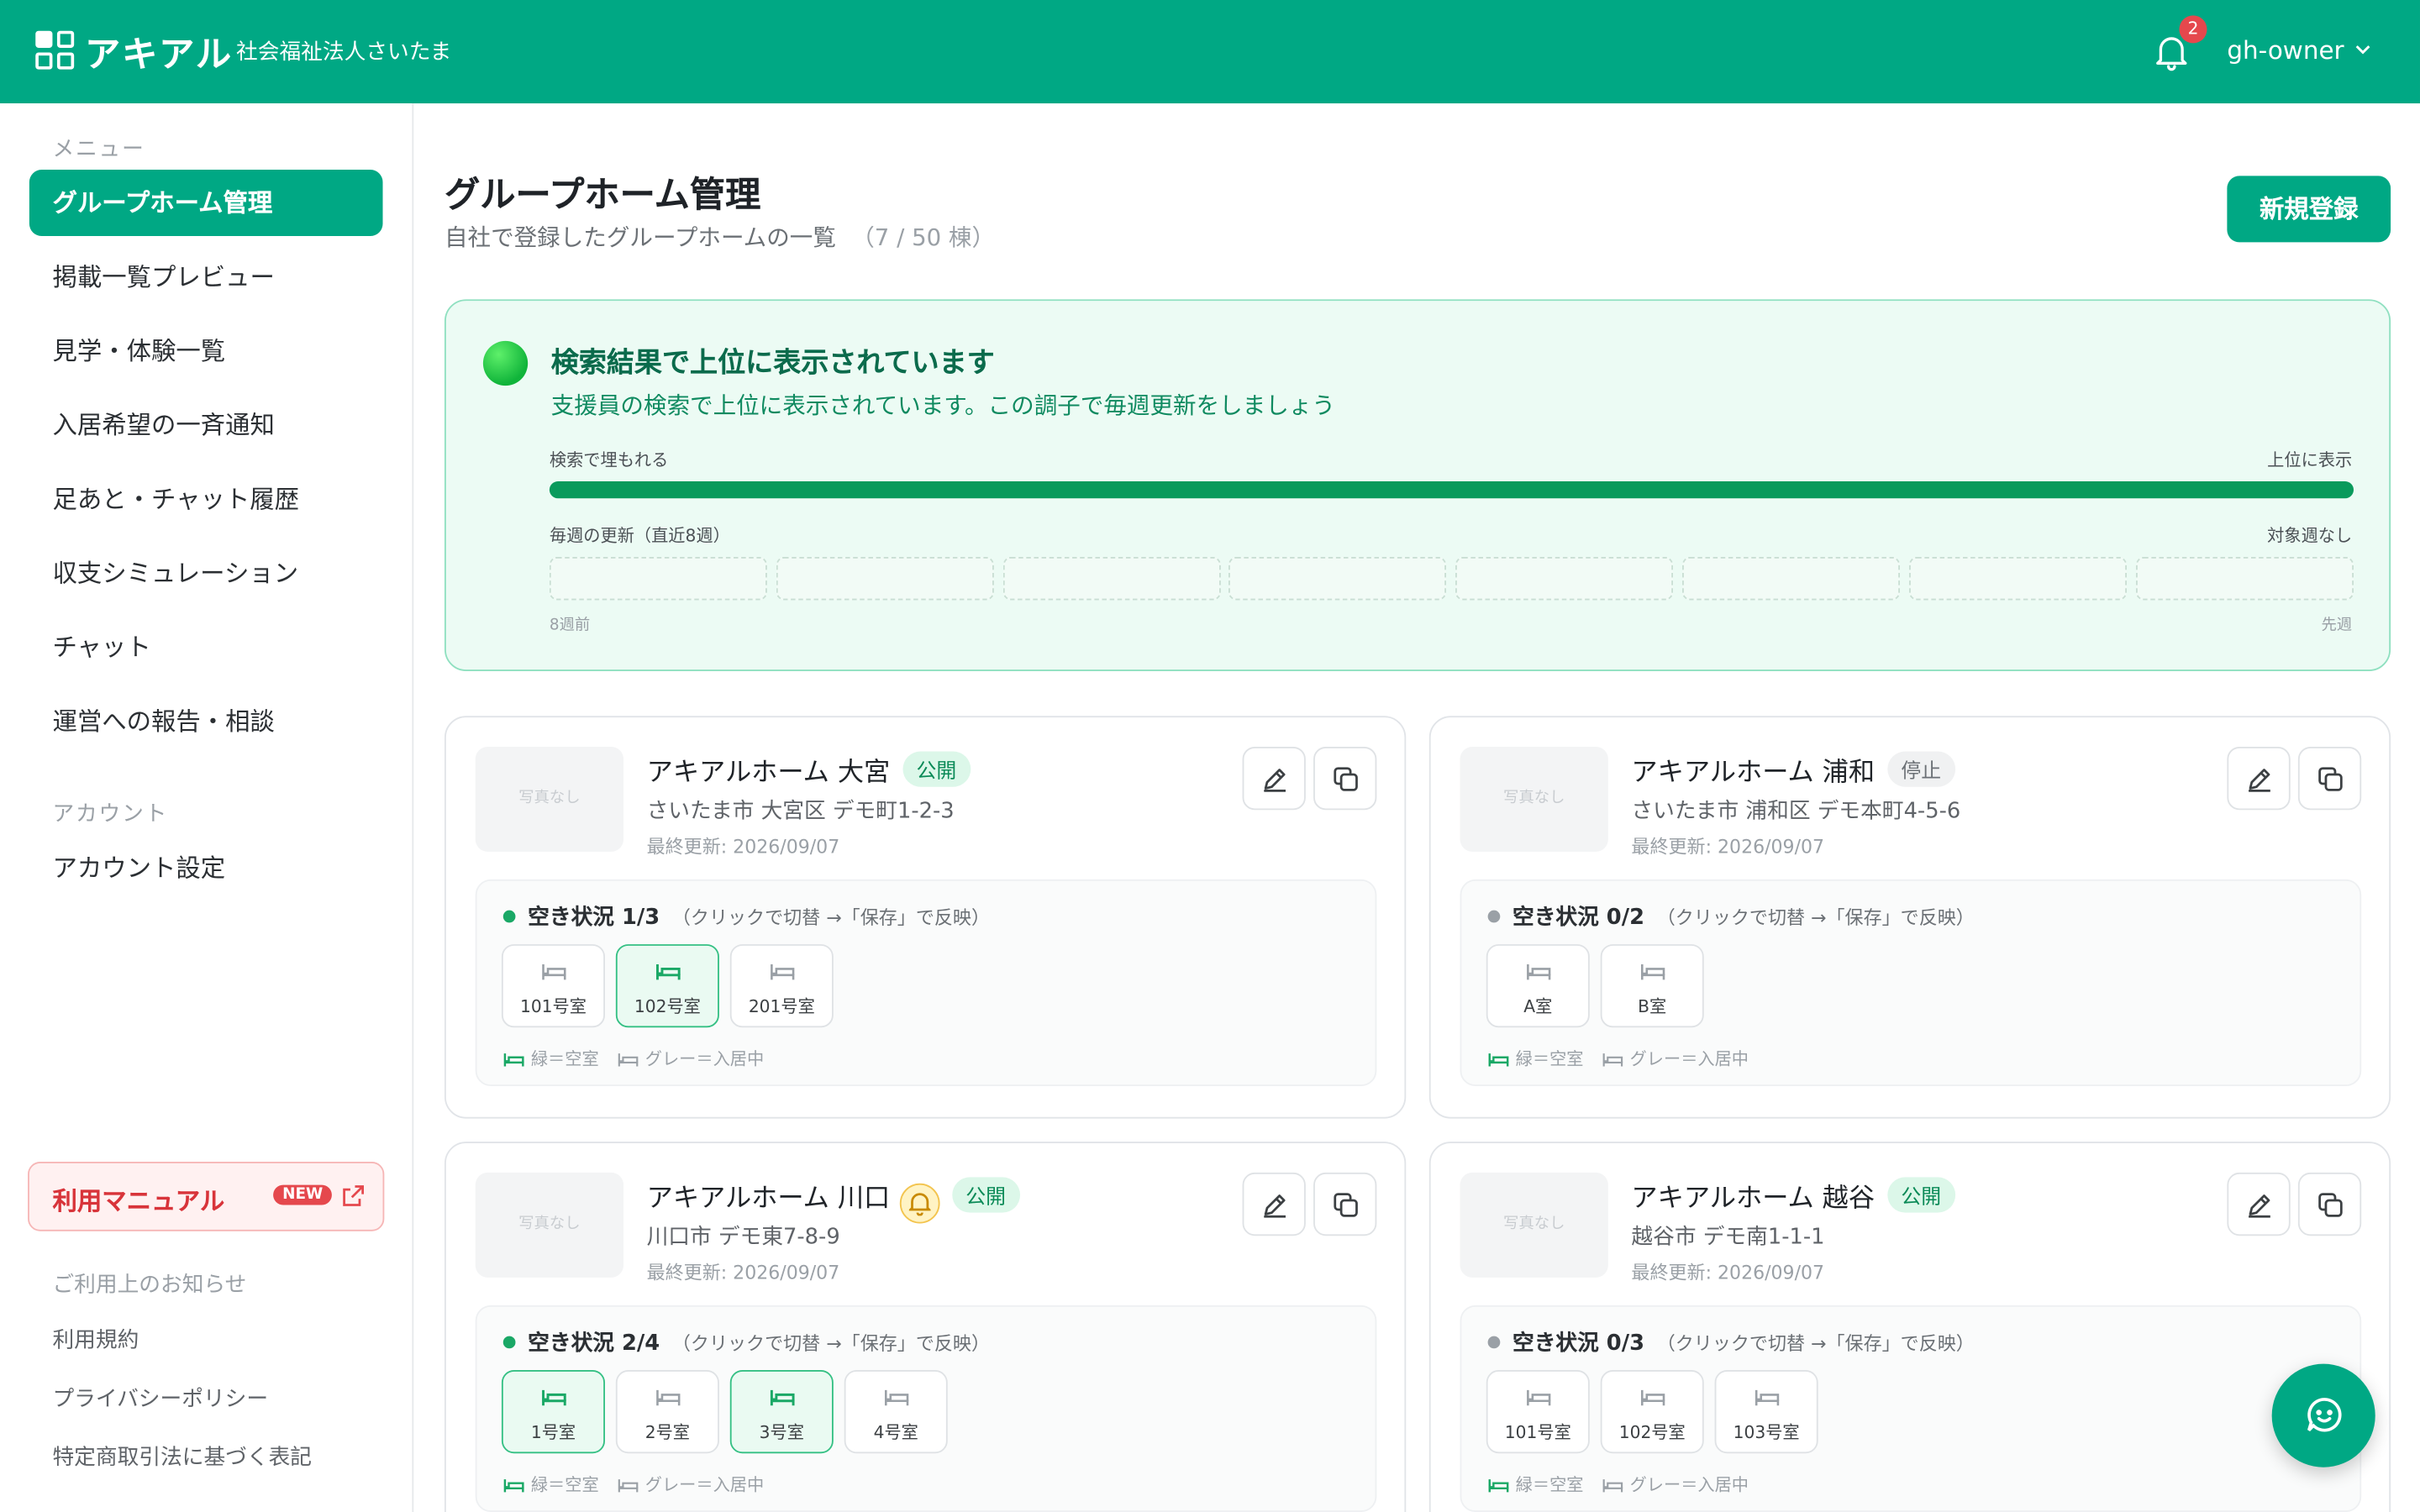 The image size is (2420, 1512). I want to click on new-badge: NEW, so click(303, 1194).